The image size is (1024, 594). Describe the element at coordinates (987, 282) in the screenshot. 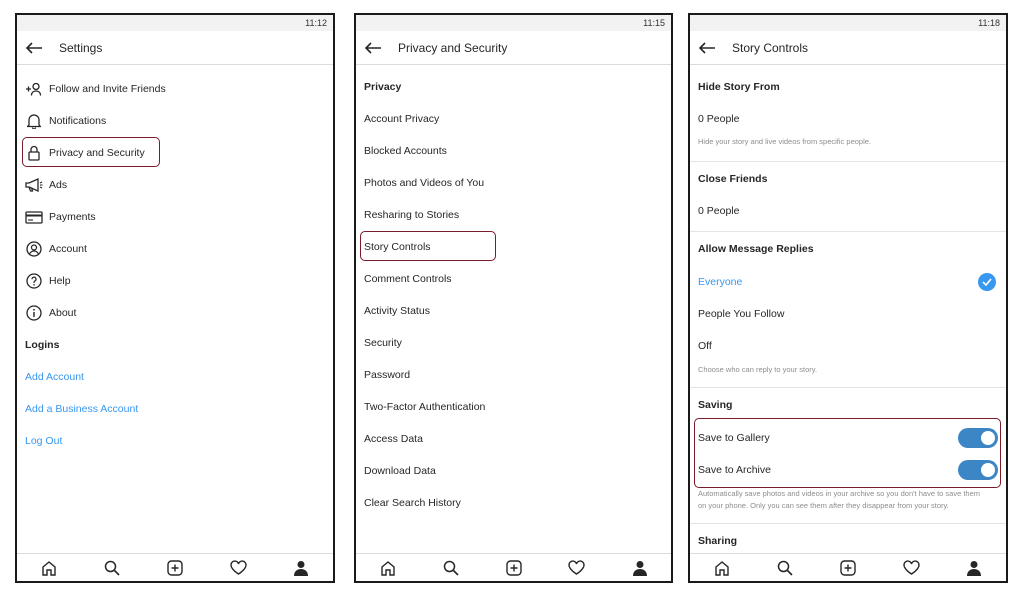

I see `checkmark-icon` at that location.